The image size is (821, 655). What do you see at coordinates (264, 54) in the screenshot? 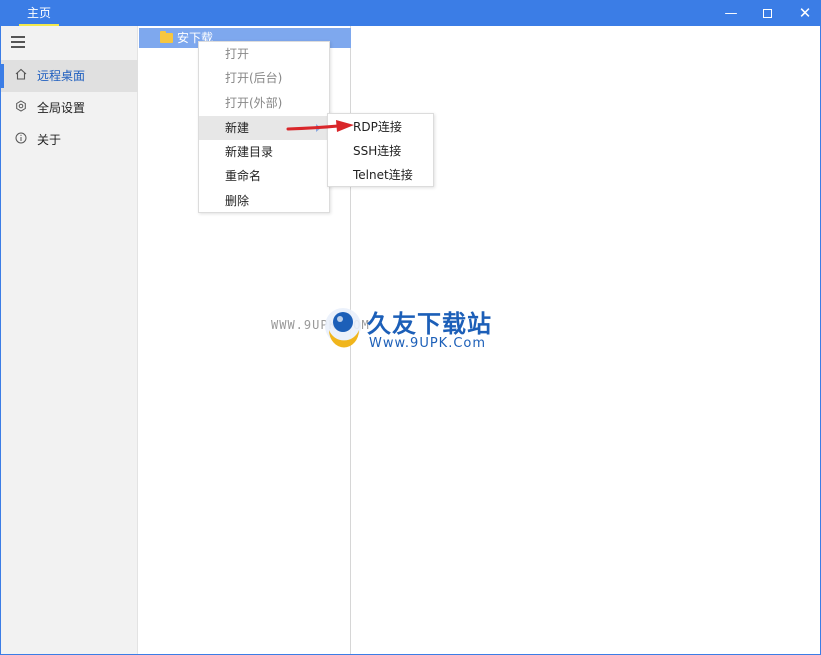
I see `menu-item-open: 打开` at bounding box center [264, 54].